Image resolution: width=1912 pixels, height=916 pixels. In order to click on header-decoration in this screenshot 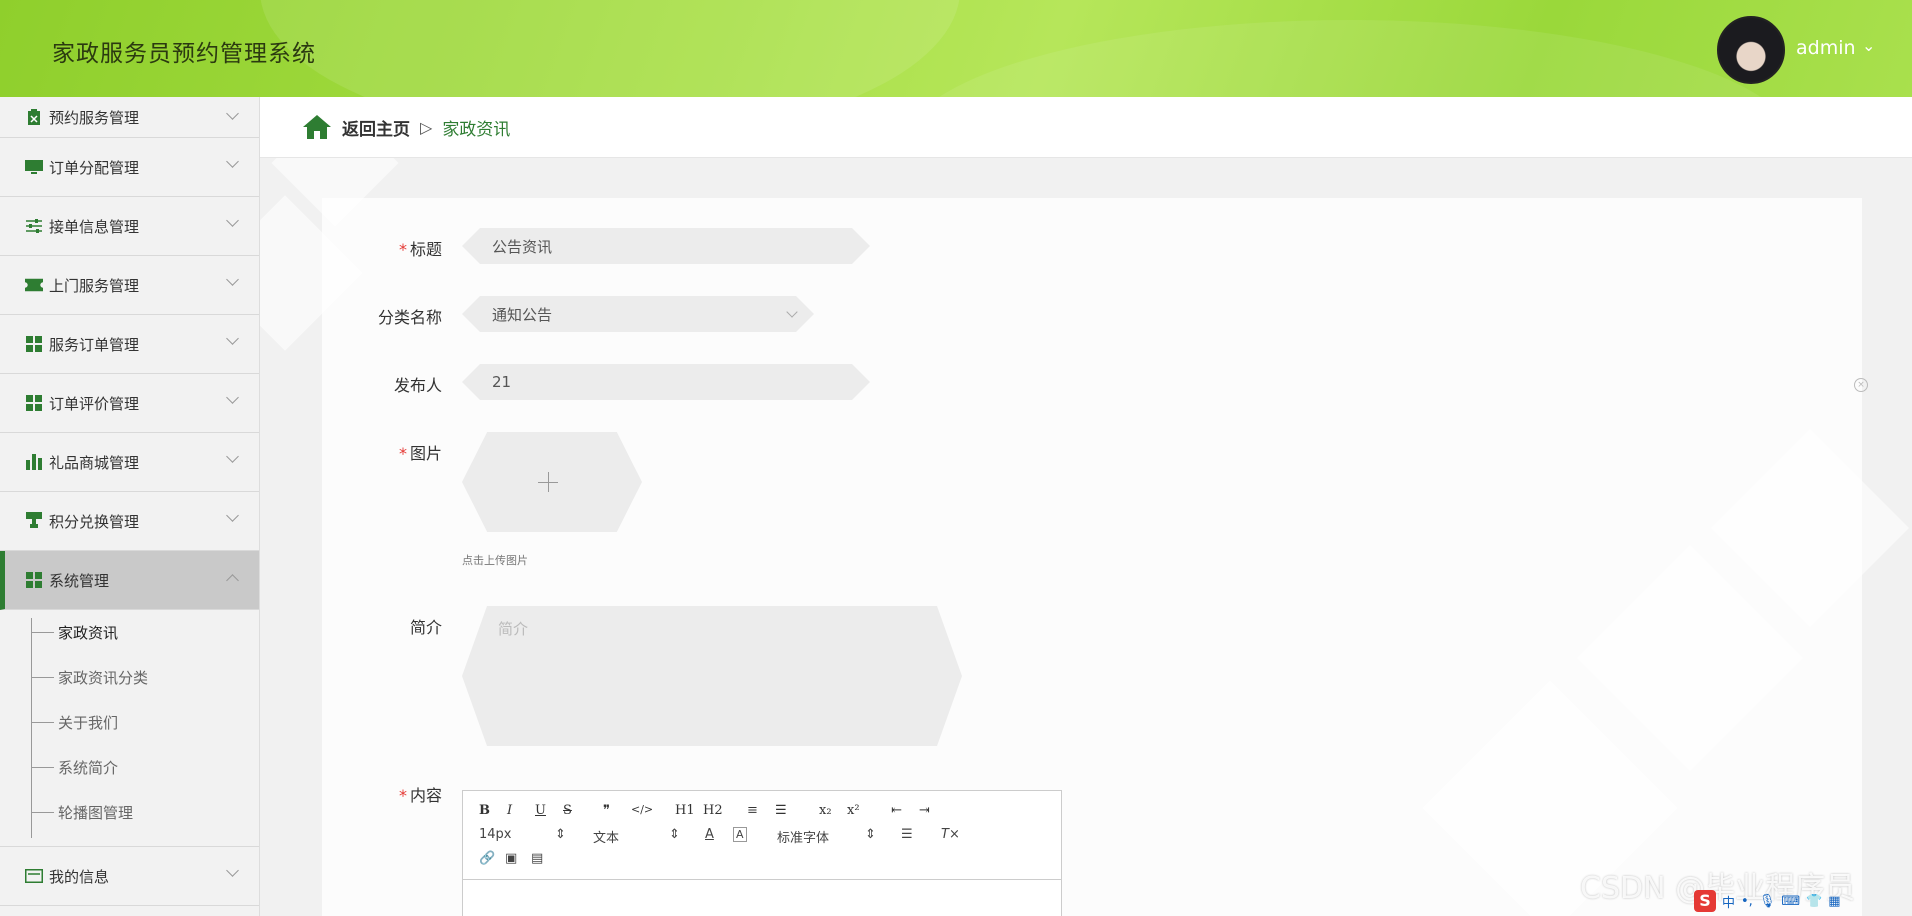, I will do `click(1350, 58)`.